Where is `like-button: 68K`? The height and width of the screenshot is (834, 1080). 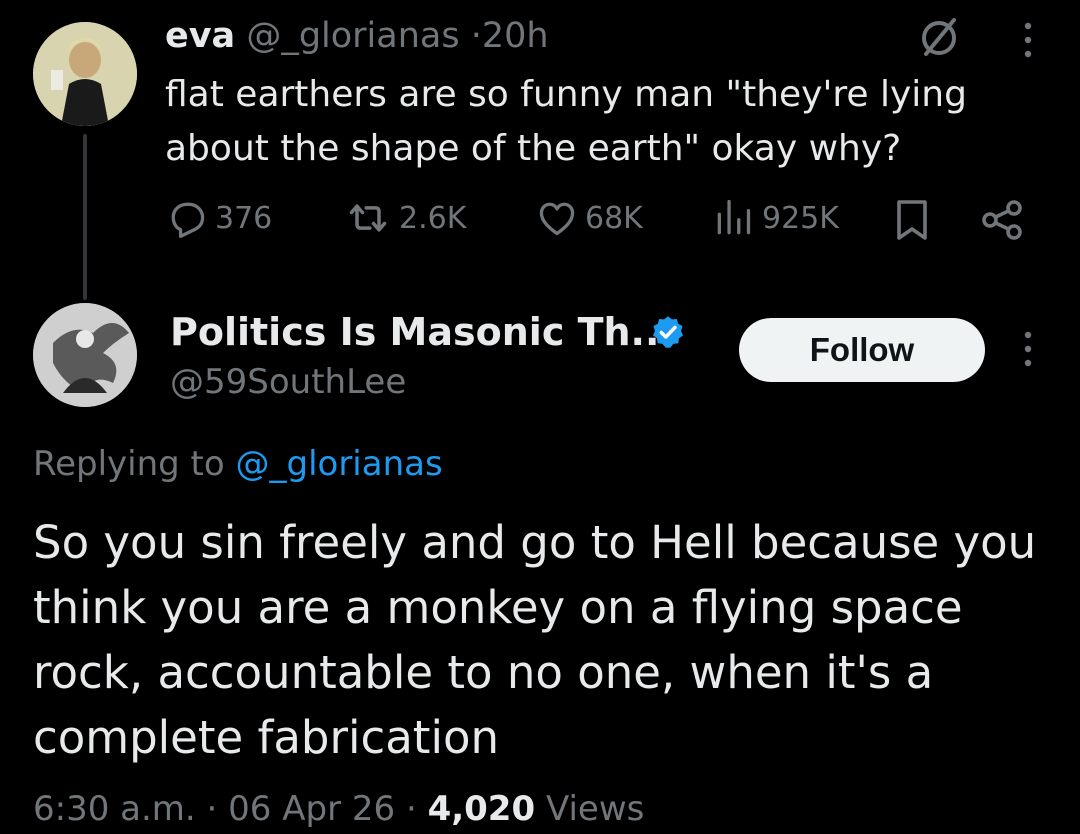
like-button: 68K is located at coordinates (589, 218).